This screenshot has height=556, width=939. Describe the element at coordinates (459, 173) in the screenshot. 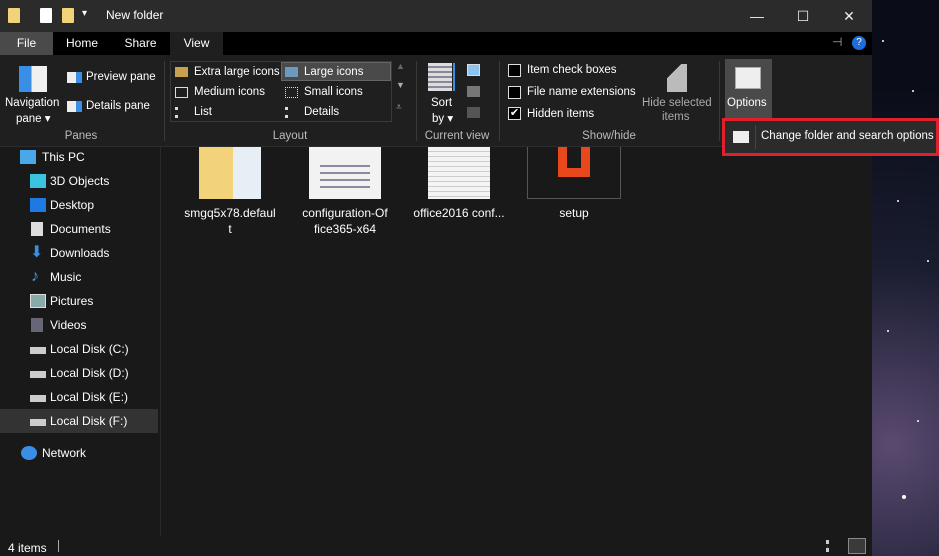

I see `text-file-icon` at that location.